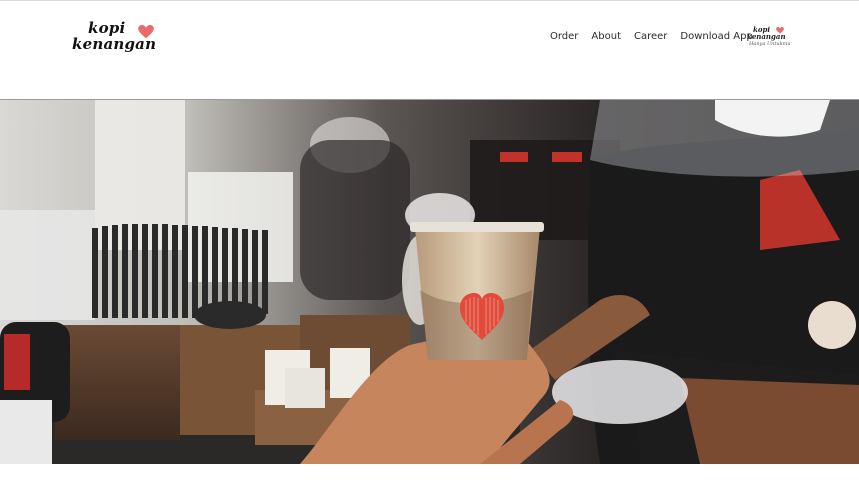  I want to click on brand-logo: kopi kenangan, so click(117, 39).